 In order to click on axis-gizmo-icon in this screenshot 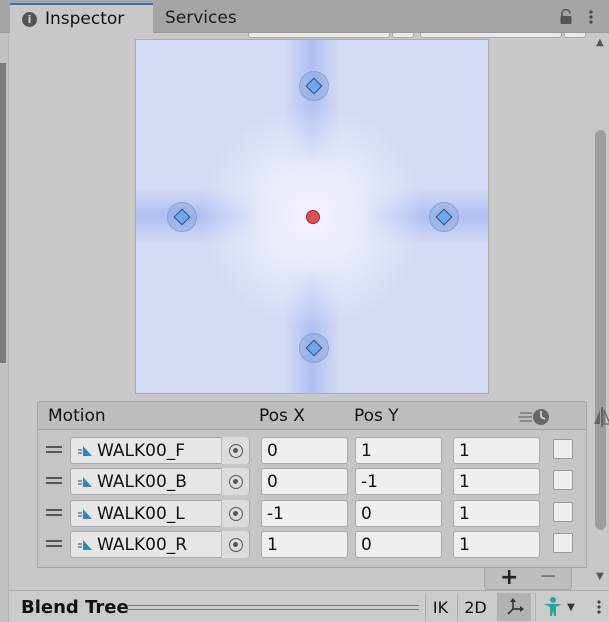, I will do `click(515, 606)`.